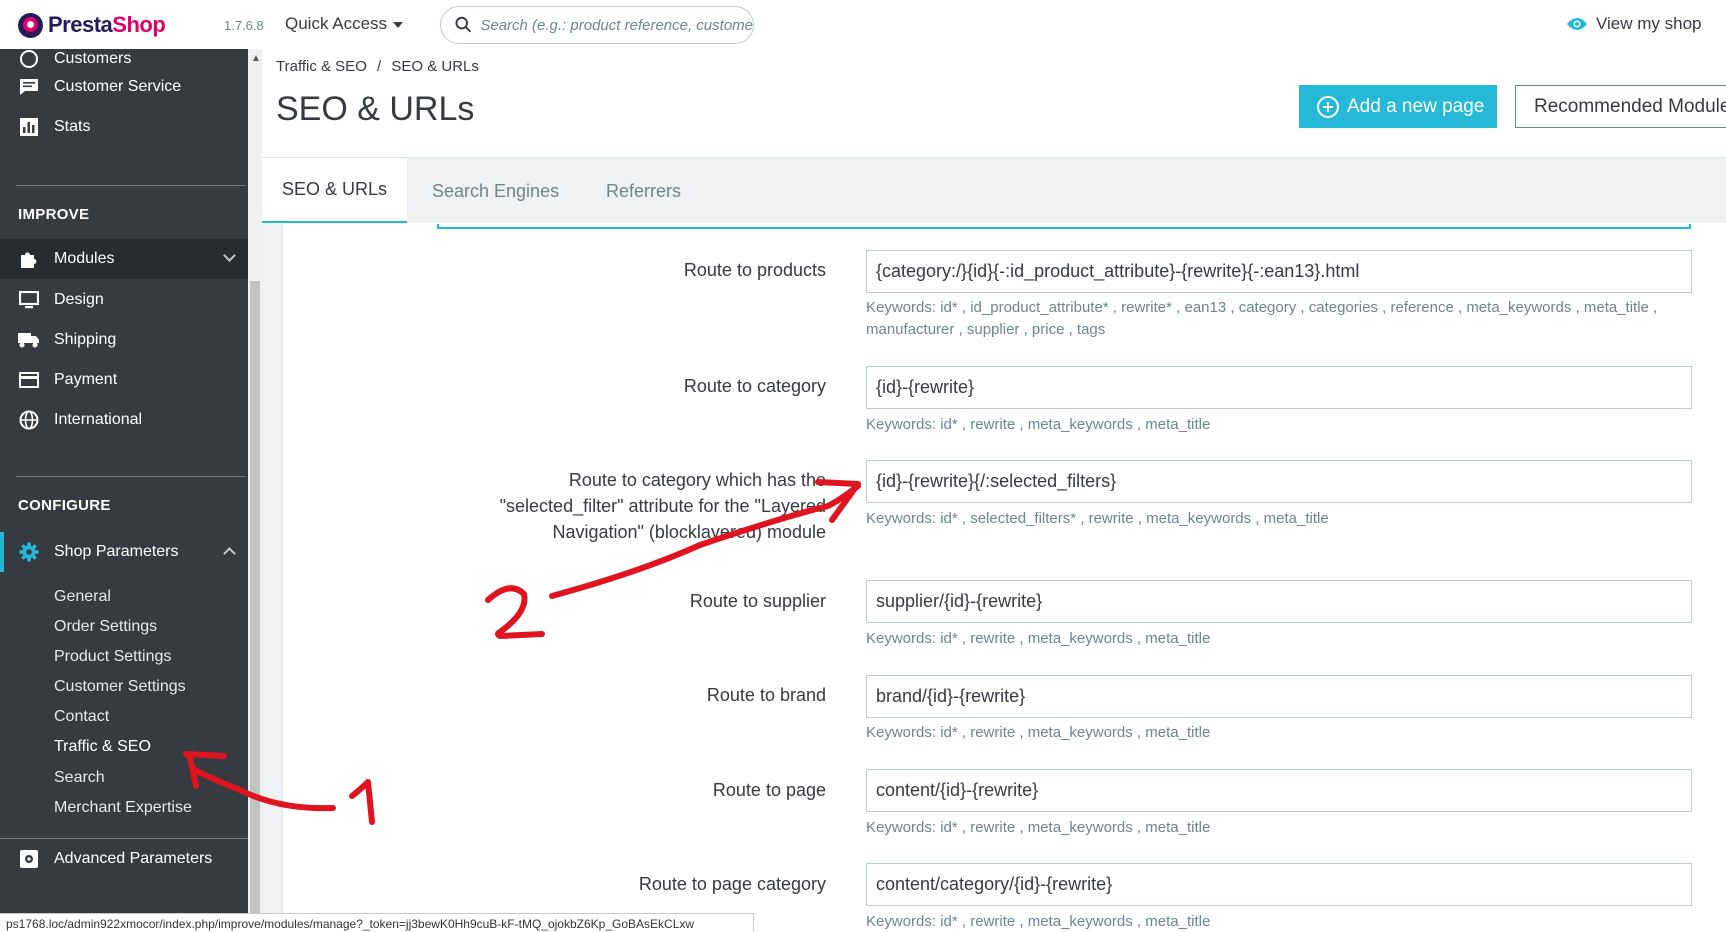 The image size is (1726, 932). Describe the element at coordinates (244, 25) in the screenshot. I see `version-label: 1.7.6.8` at that location.